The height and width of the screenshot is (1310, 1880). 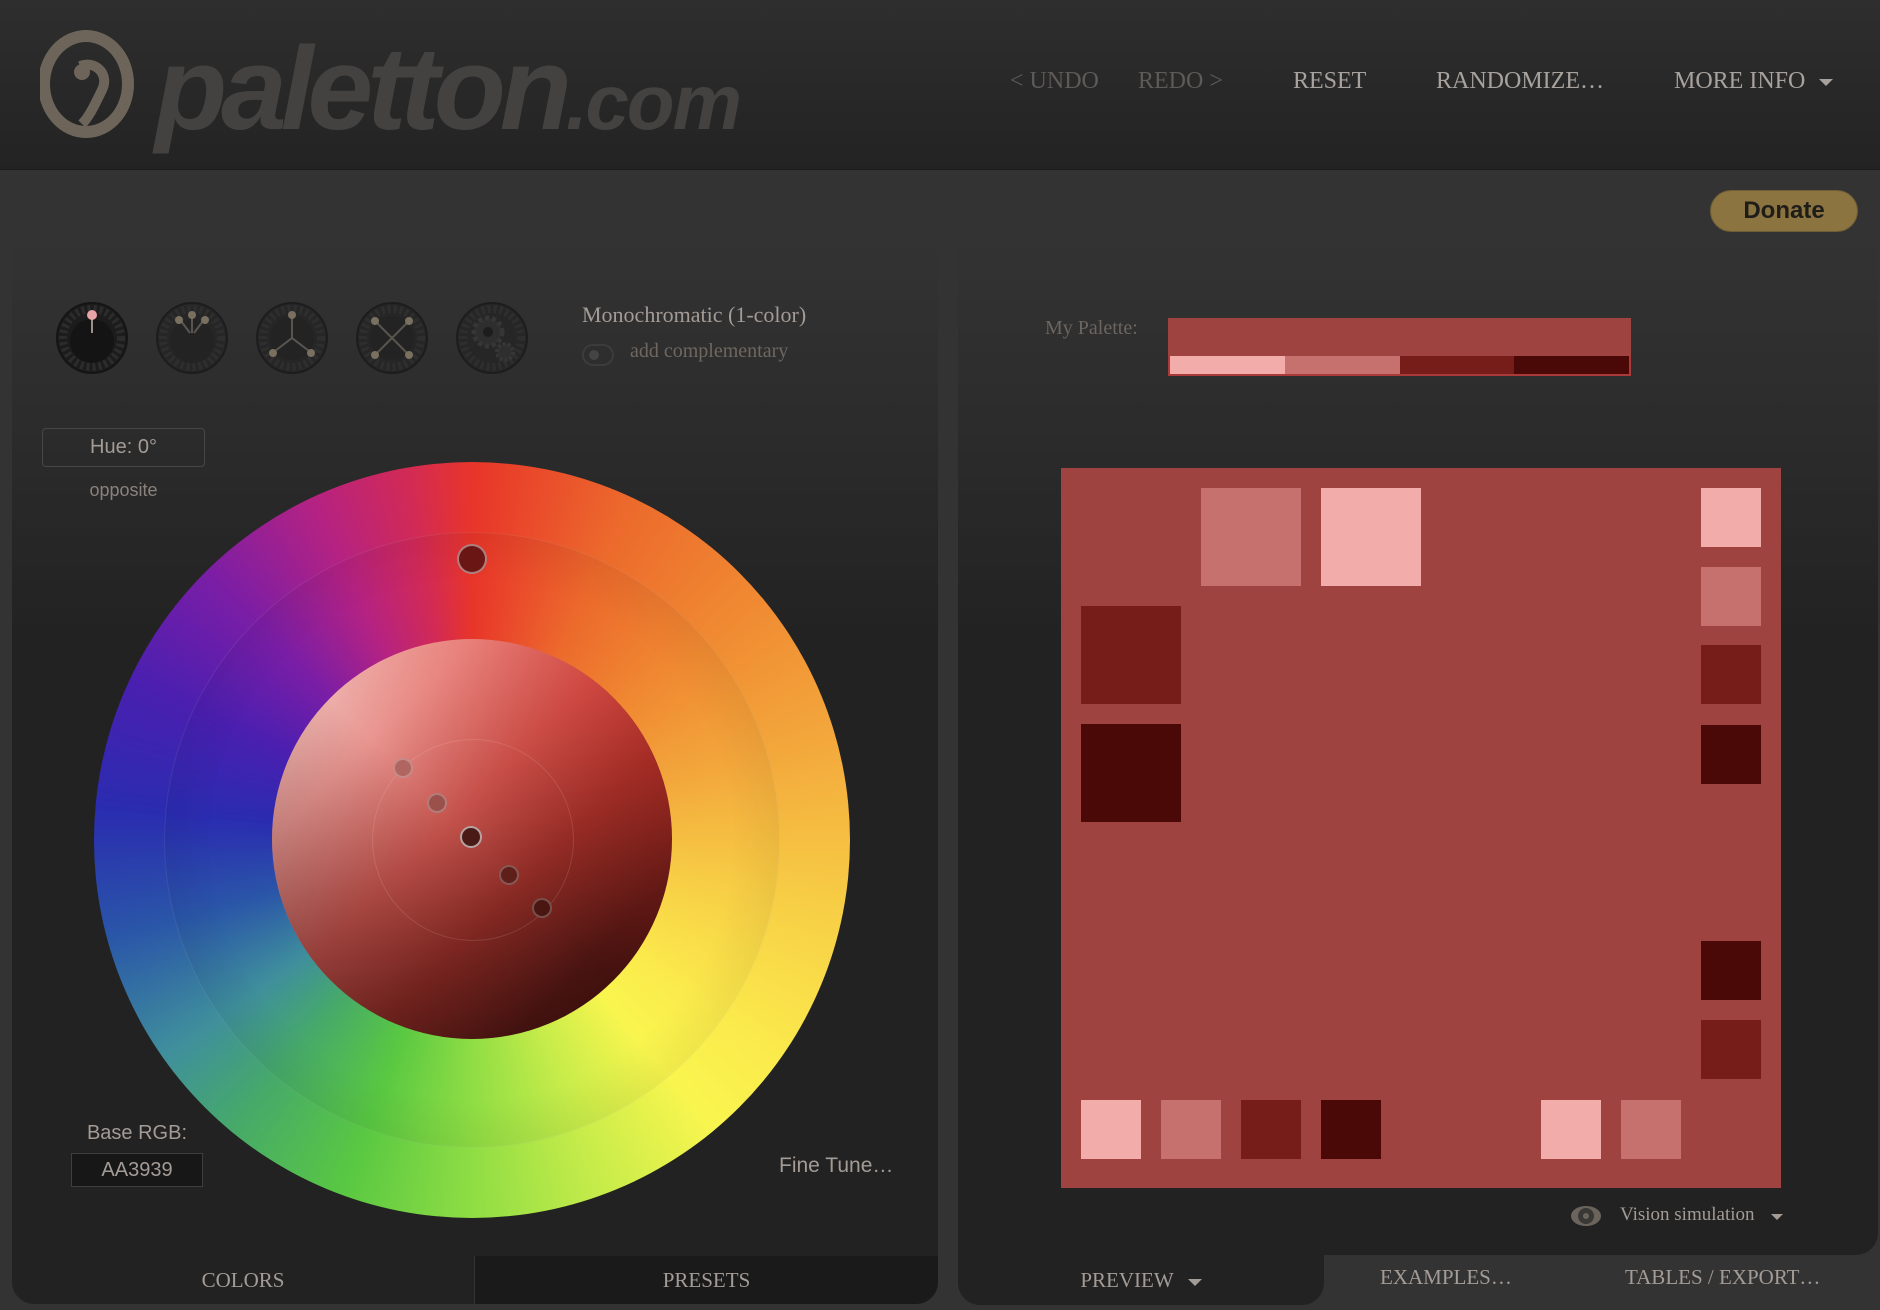 I want to click on tab-preview: PREVIEW, so click(x=1141, y=1280).